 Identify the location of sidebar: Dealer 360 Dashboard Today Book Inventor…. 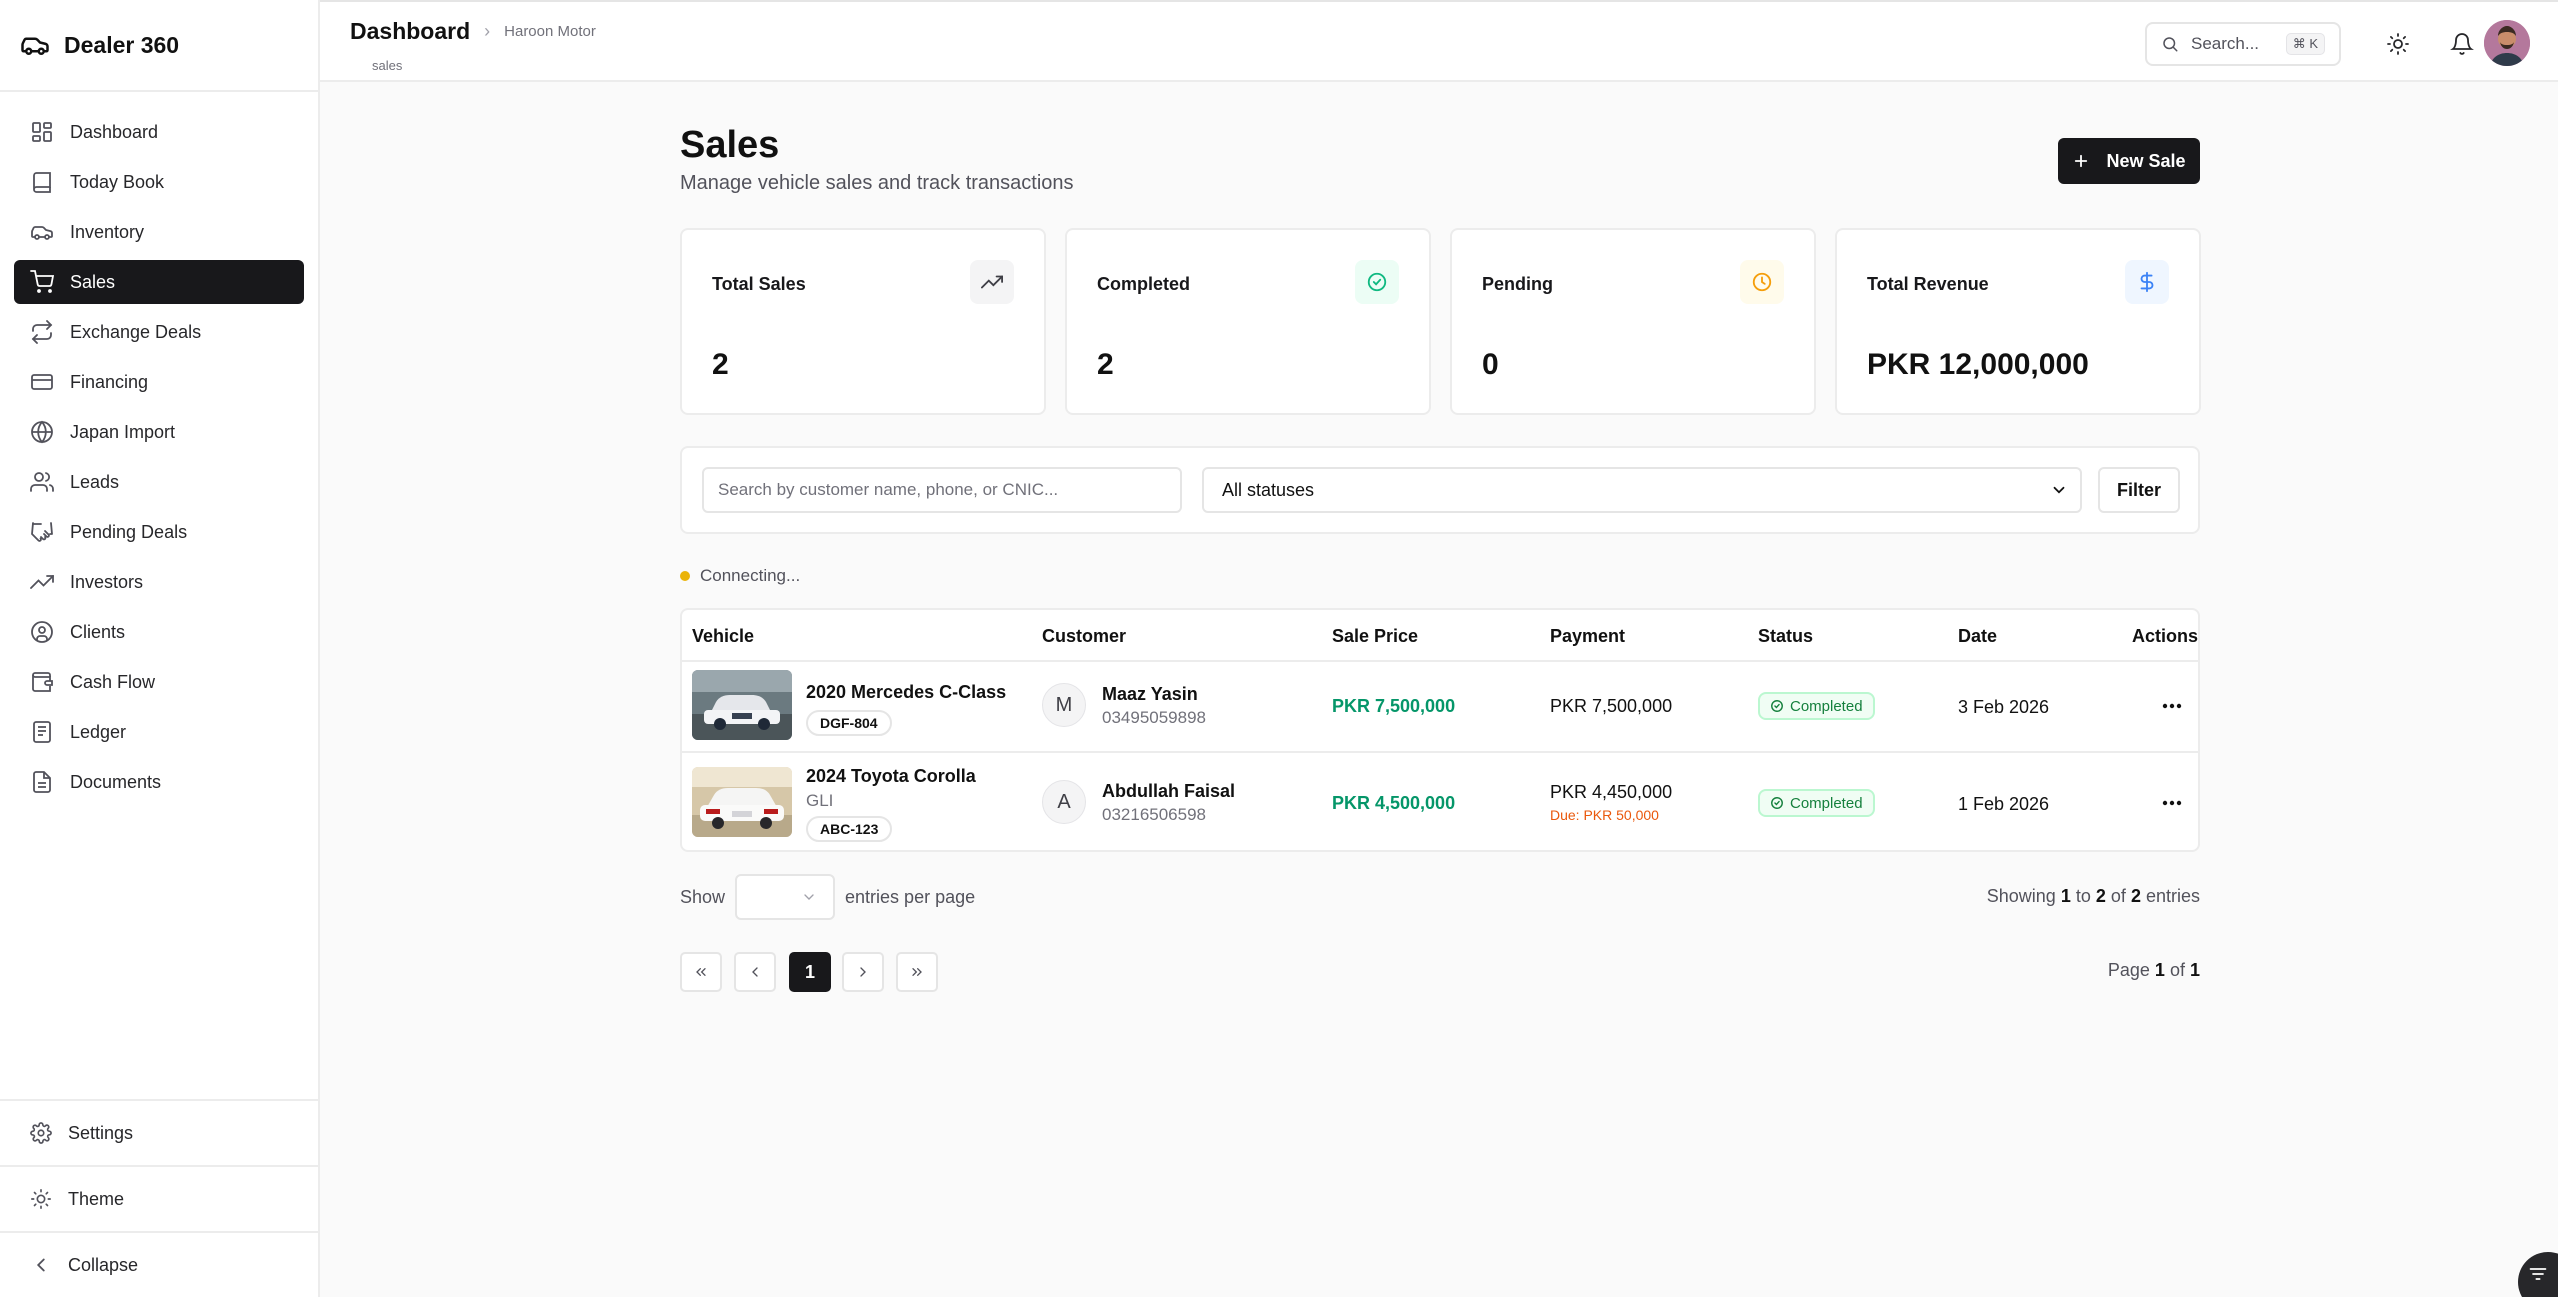
(160, 648).